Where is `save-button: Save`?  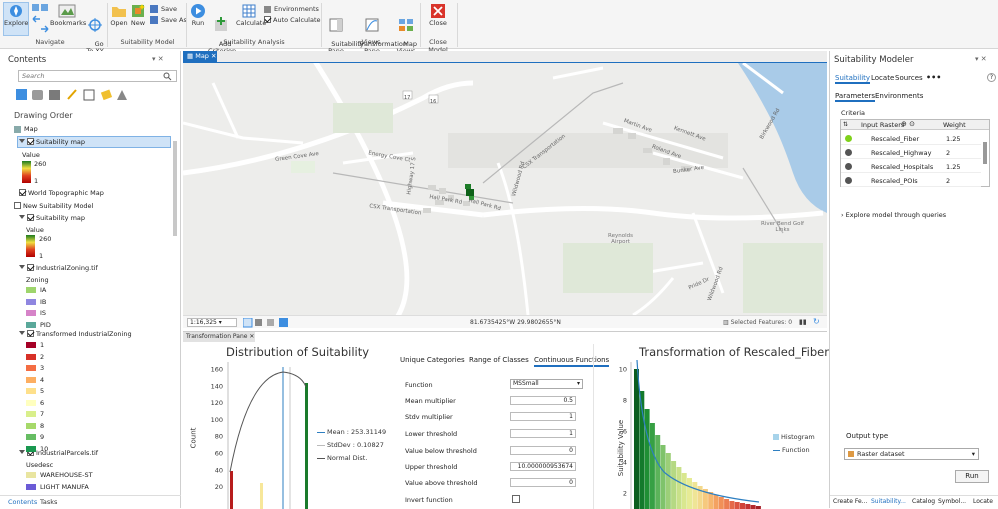 save-button: Save is located at coordinates (163, 9).